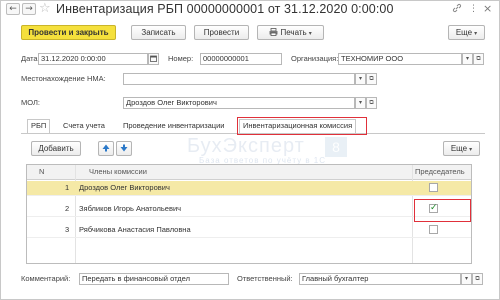 The image size is (500, 300). Describe the element at coordinates (457, 10) in the screenshot. I see `link-icon` at that location.